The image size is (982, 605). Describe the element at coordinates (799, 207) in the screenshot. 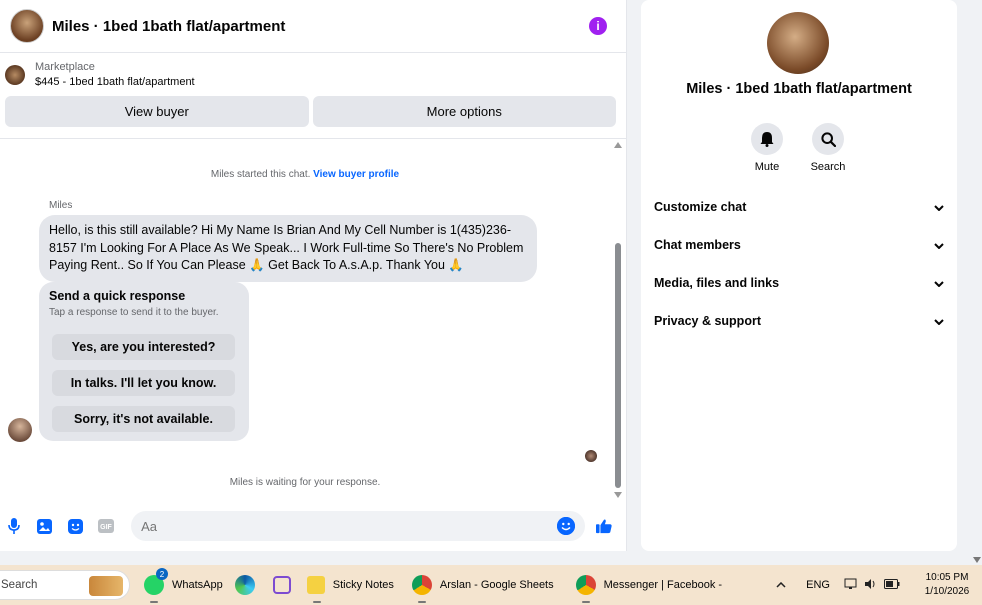

I see `section-customize-chat: Customize chat` at that location.